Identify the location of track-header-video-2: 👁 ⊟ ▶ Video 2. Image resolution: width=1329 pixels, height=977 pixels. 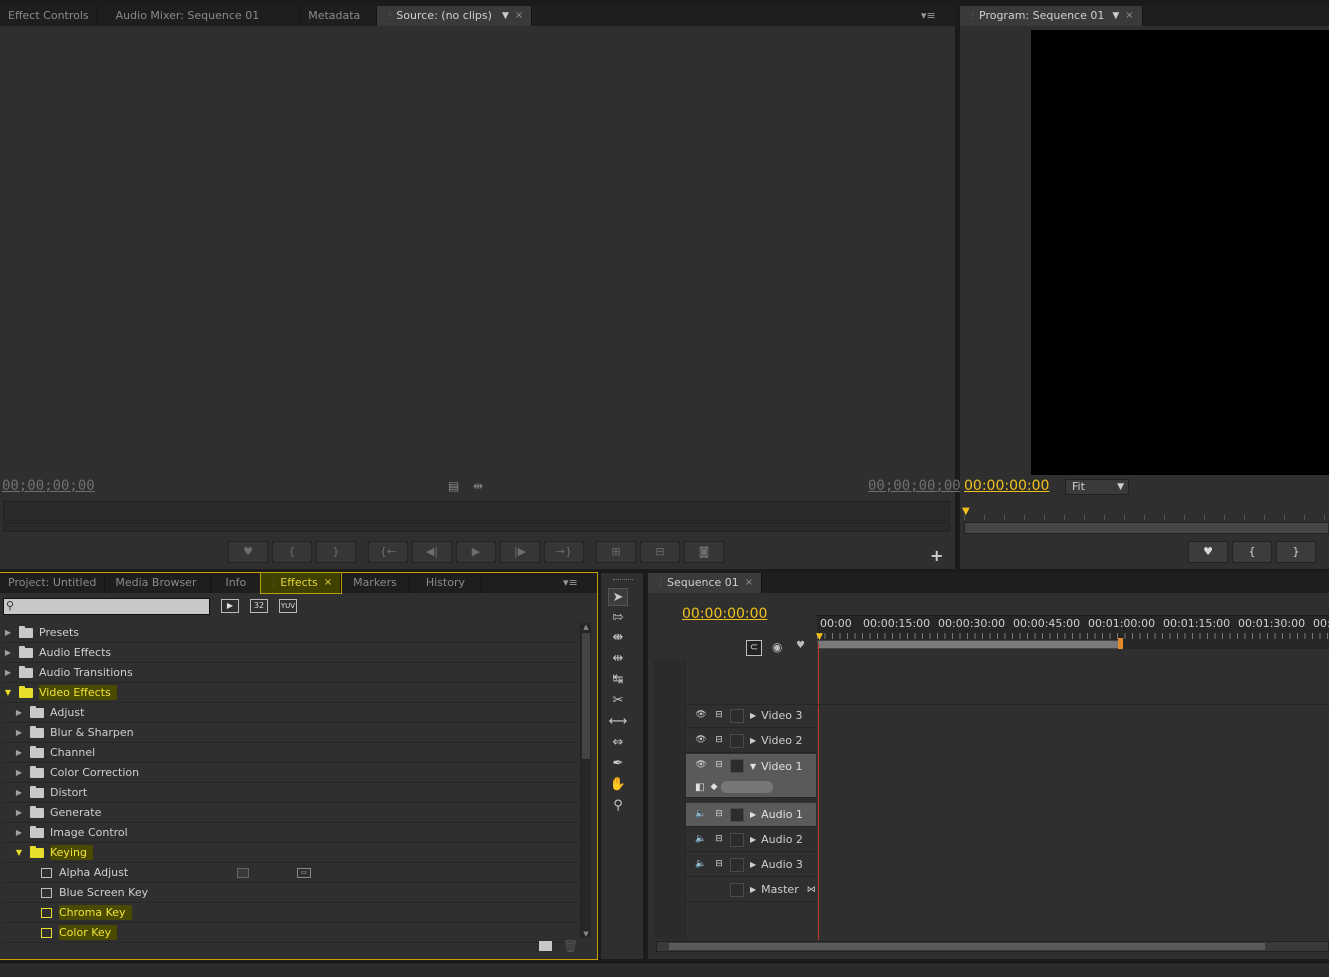
(751, 741).